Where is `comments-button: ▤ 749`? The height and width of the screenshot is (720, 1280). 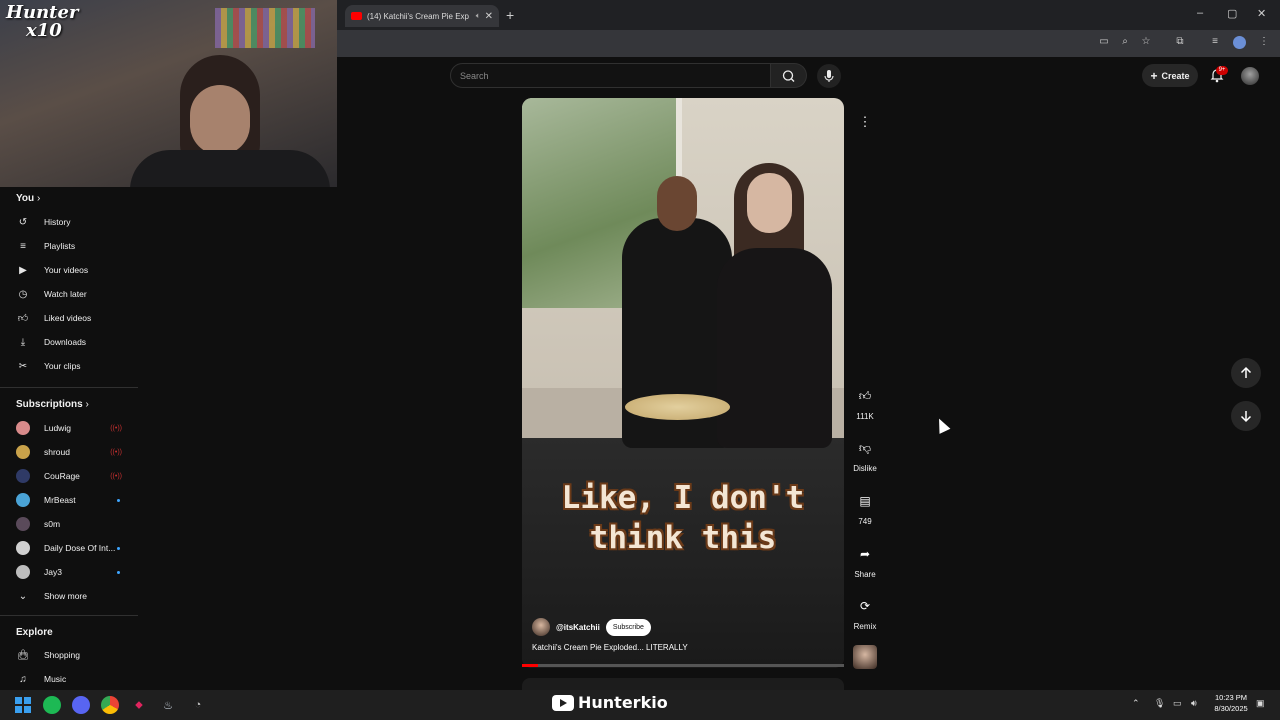 comments-button: ▤ 749 is located at coordinates (865, 507).